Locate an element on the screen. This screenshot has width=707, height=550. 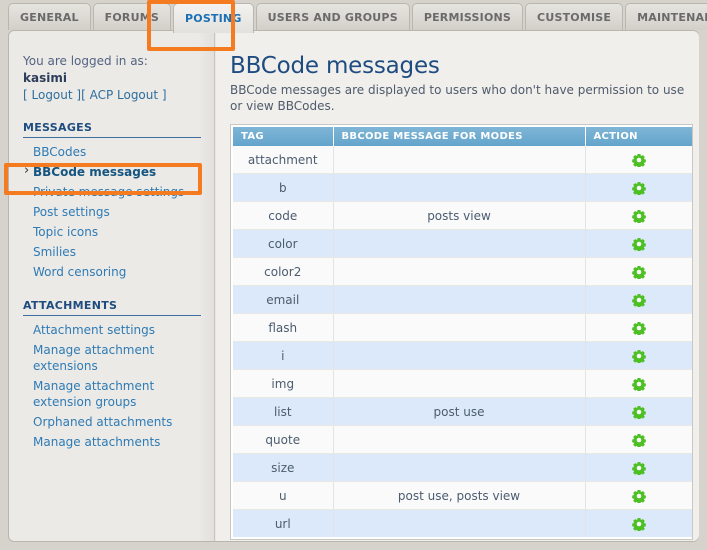
sidebar-item-label: Smilies is located at coordinates (54, 252).